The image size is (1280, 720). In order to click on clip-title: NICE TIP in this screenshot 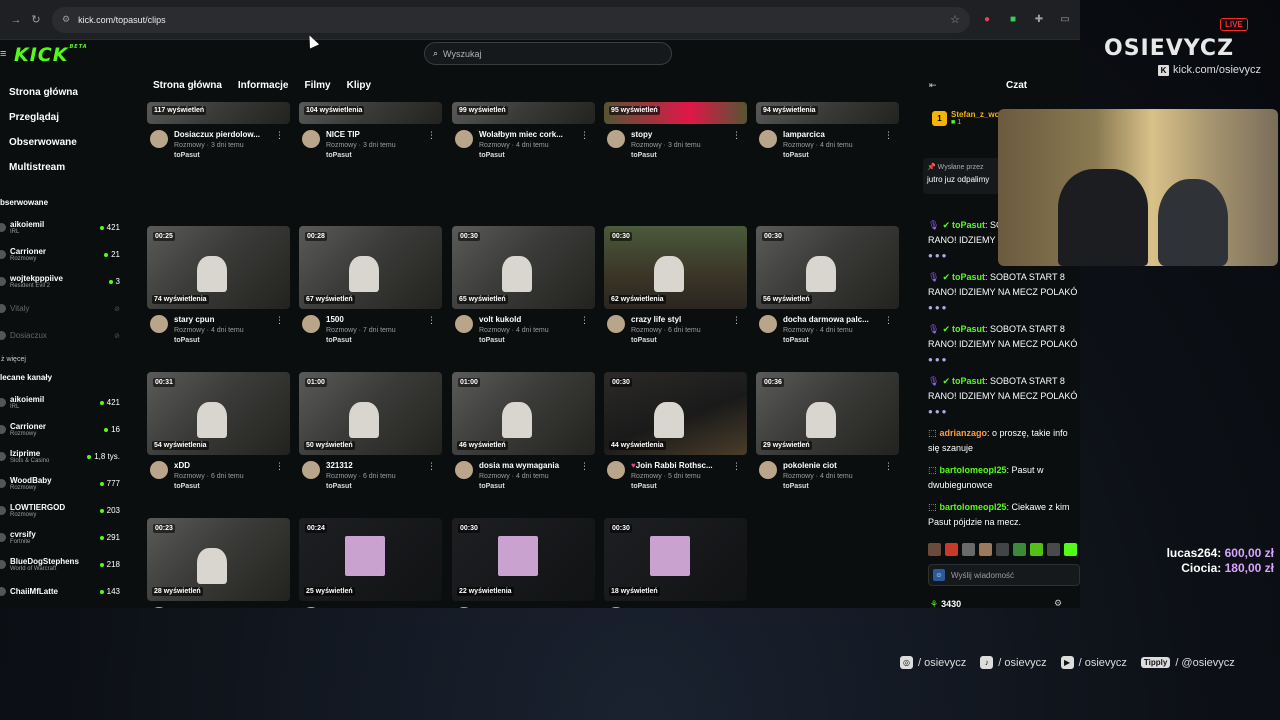, I will do `click(374, 134)`.